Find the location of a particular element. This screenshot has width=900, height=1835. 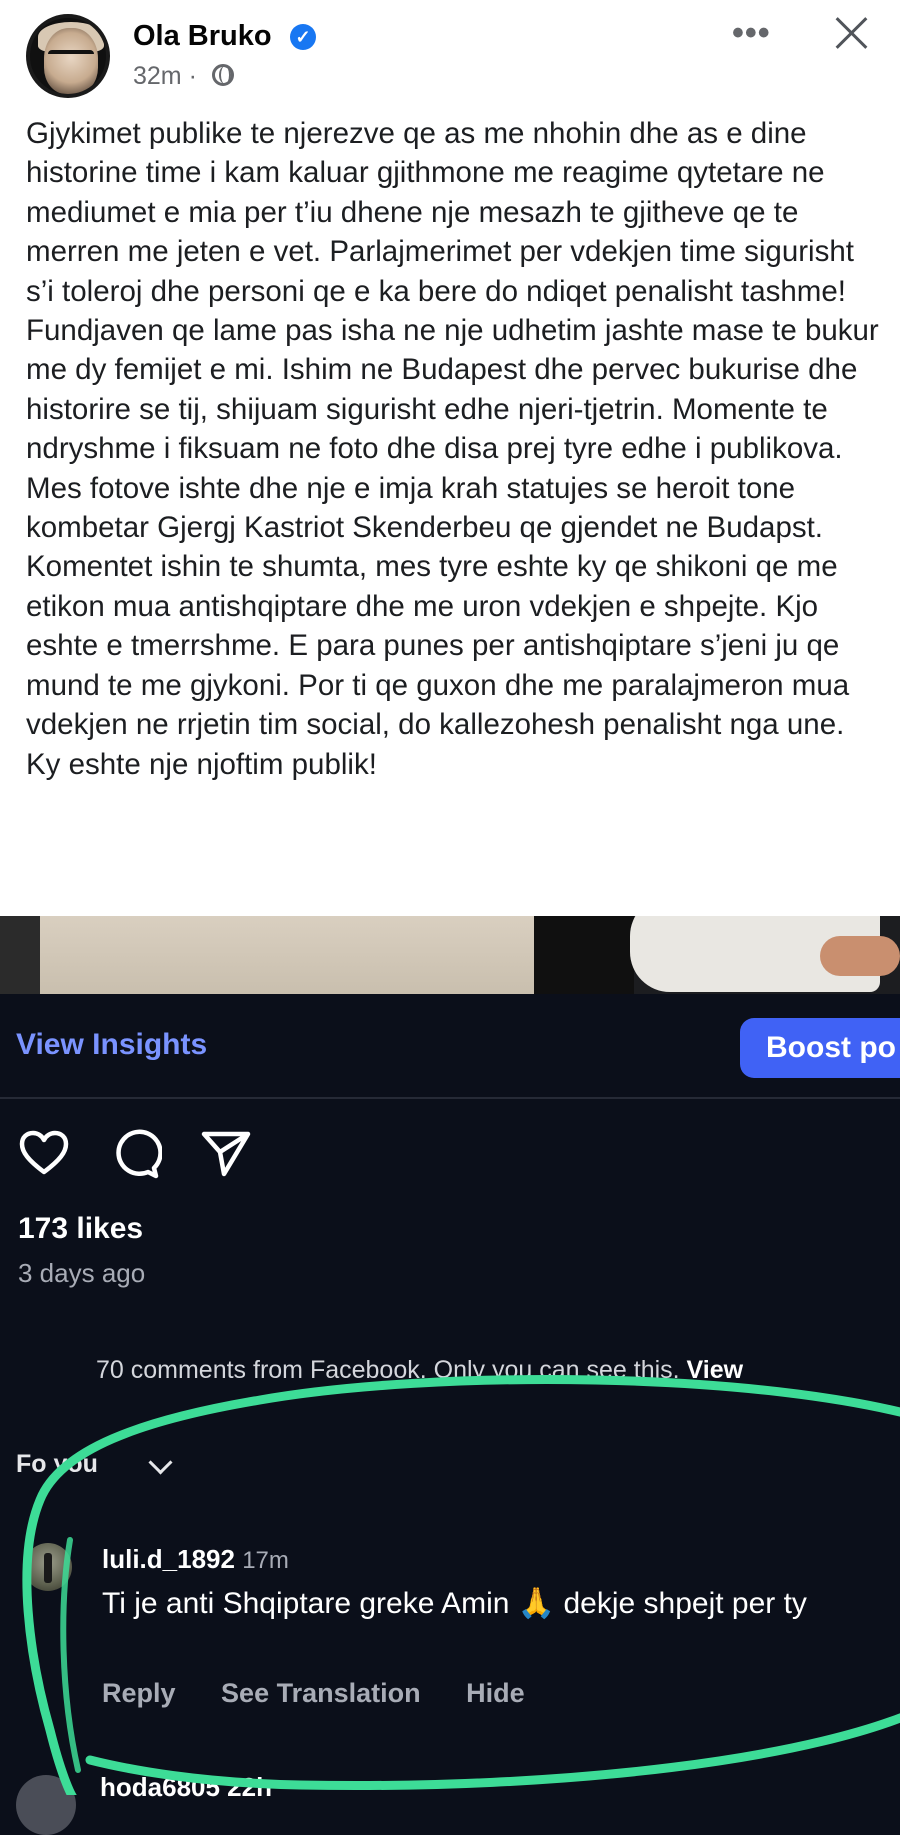

author-avatar is located at coordinates (68, 56).